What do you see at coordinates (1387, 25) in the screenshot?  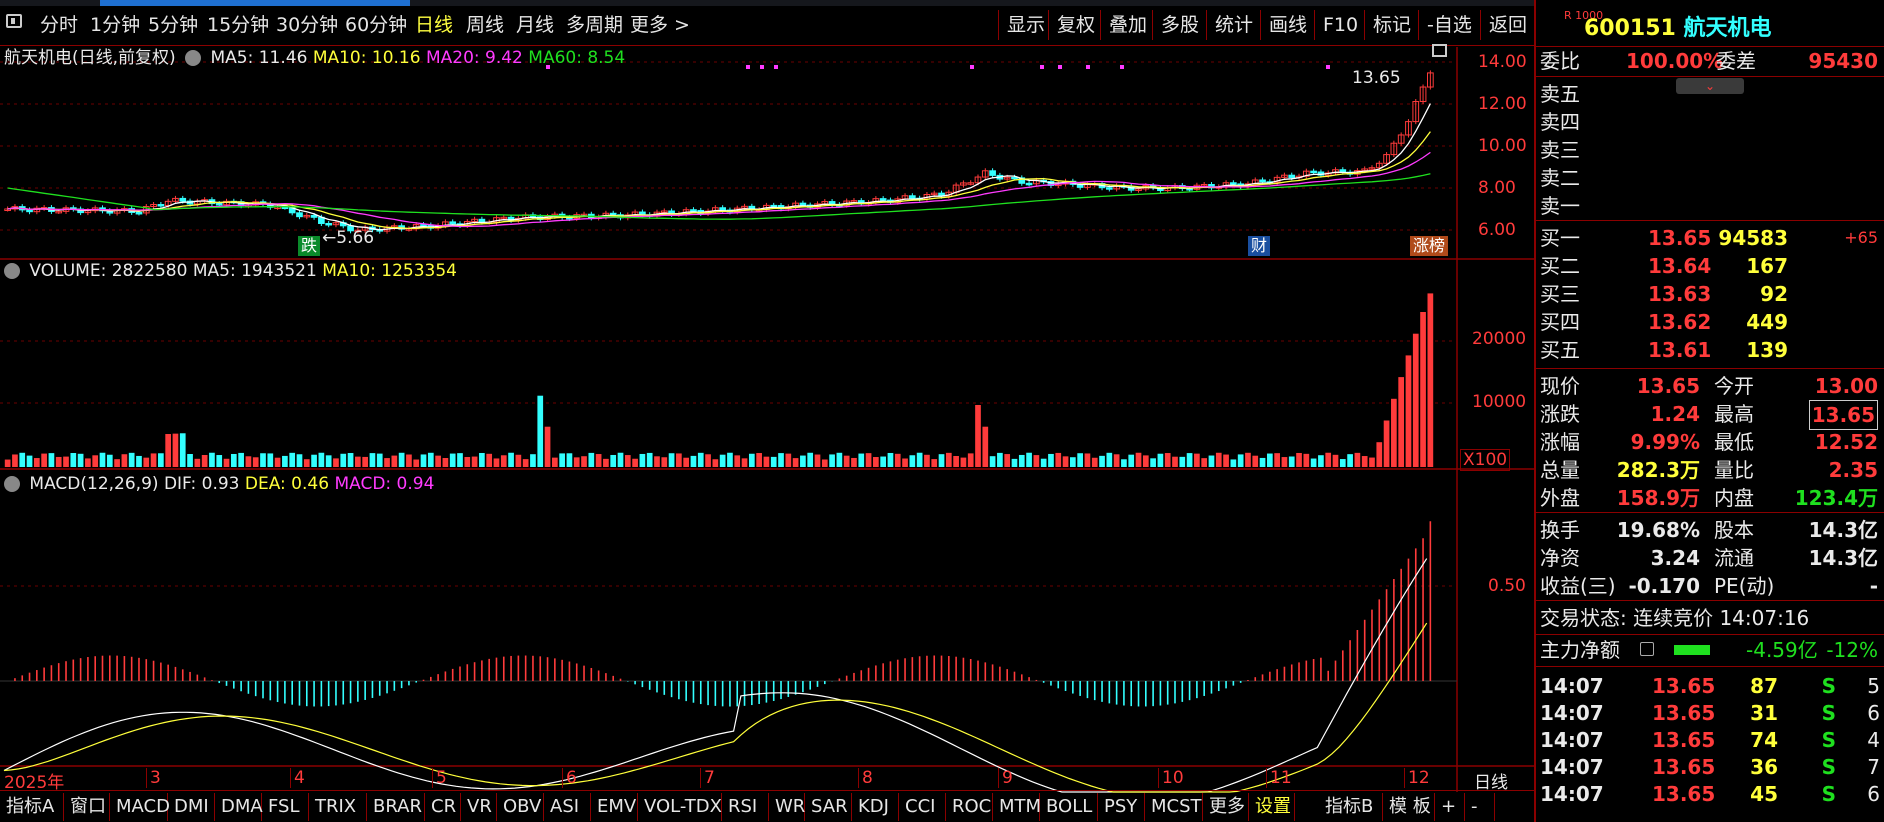 I see `toolbar-button-7: 标记` at bounding box center [1387, 25].